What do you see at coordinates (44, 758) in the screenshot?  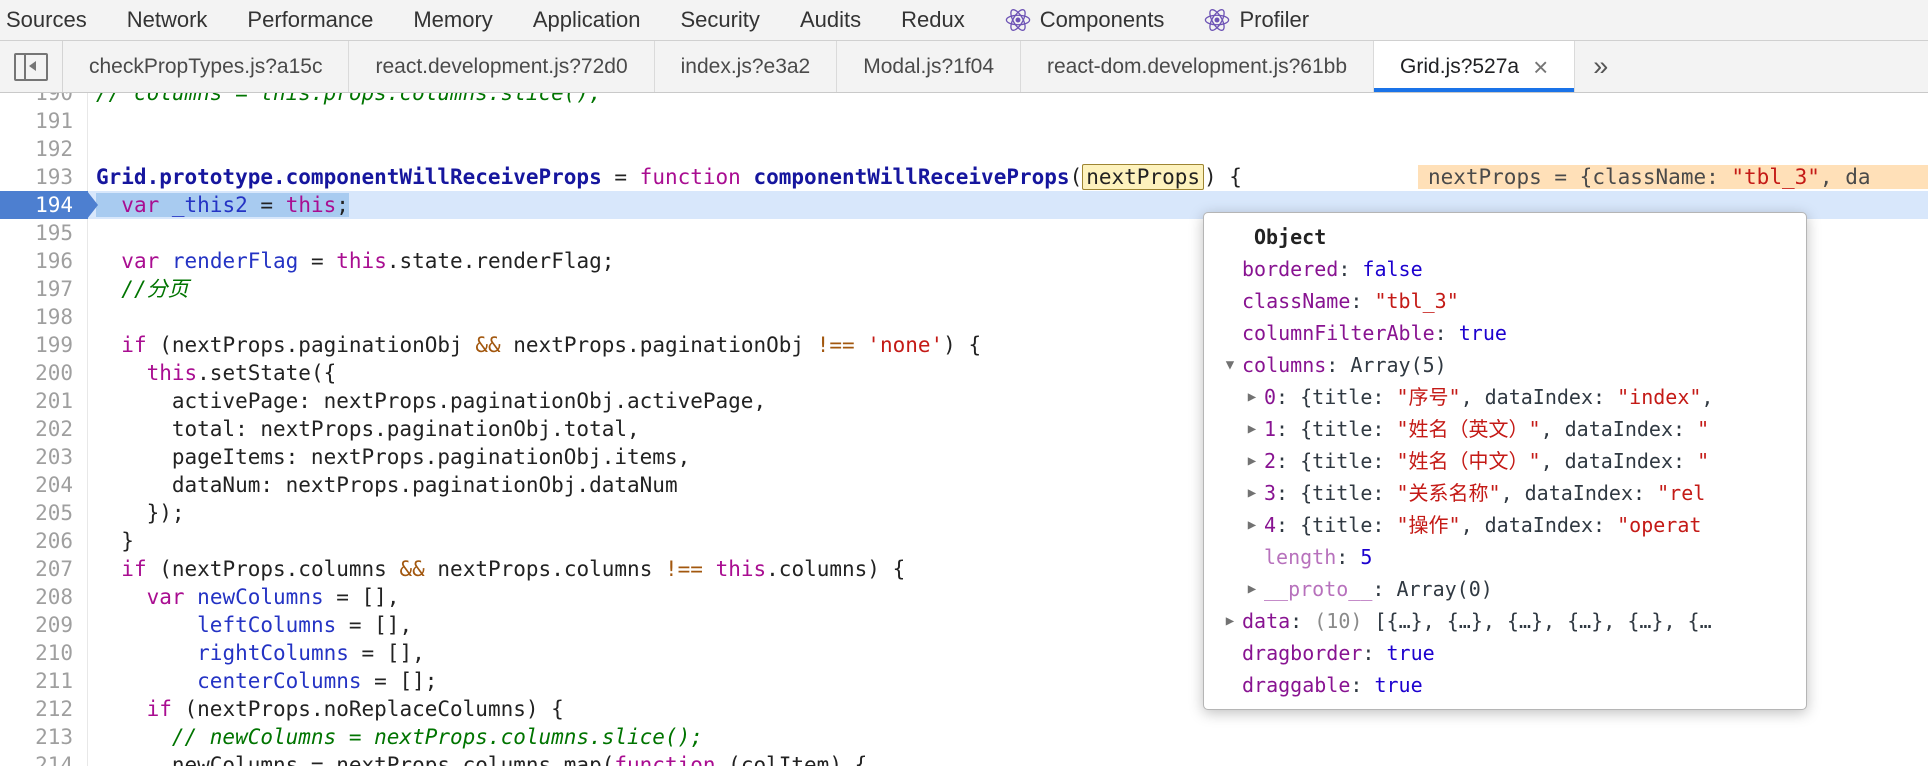 I see `line-number: 214` at bounding box center [44, 758].